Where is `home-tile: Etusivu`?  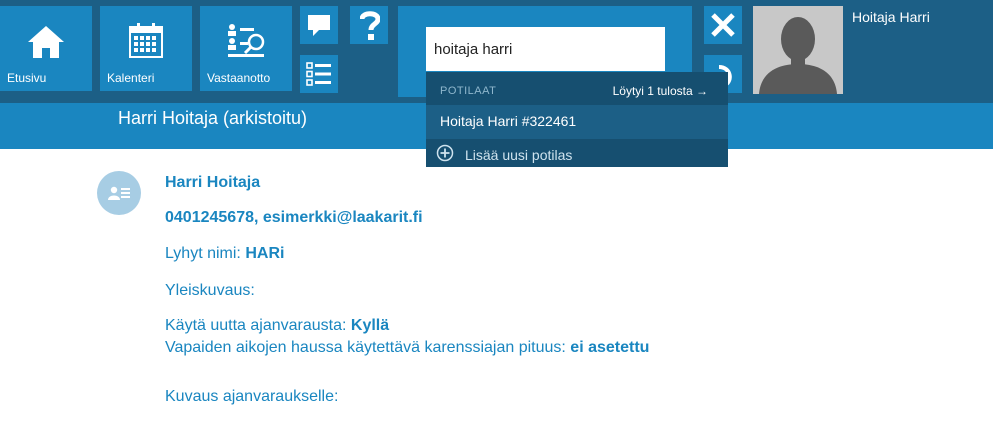 home-tile: Etusivu is located at coordinates (46, 48).